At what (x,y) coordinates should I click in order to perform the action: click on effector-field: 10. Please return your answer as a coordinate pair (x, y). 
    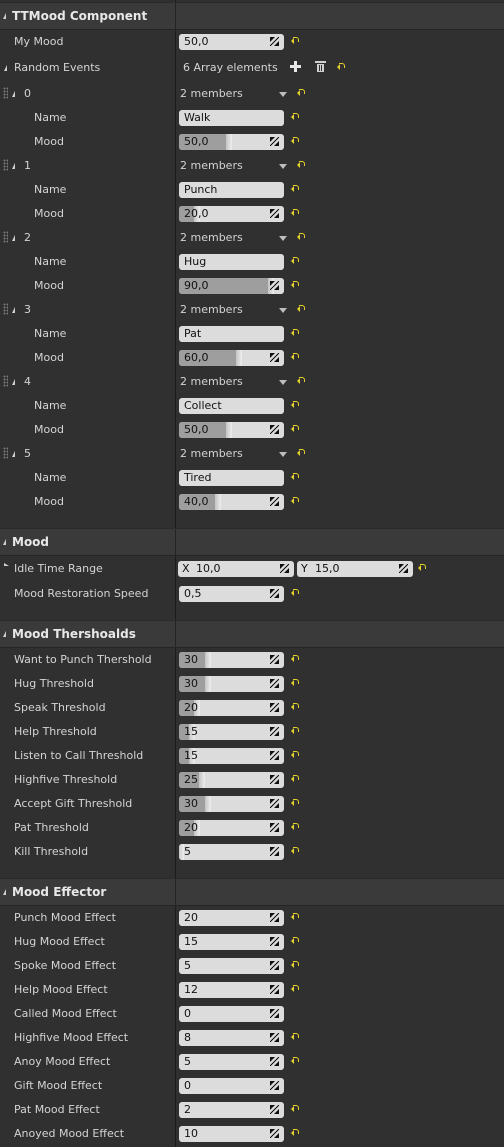
    Looking at the image, I should click on (231, 1134).